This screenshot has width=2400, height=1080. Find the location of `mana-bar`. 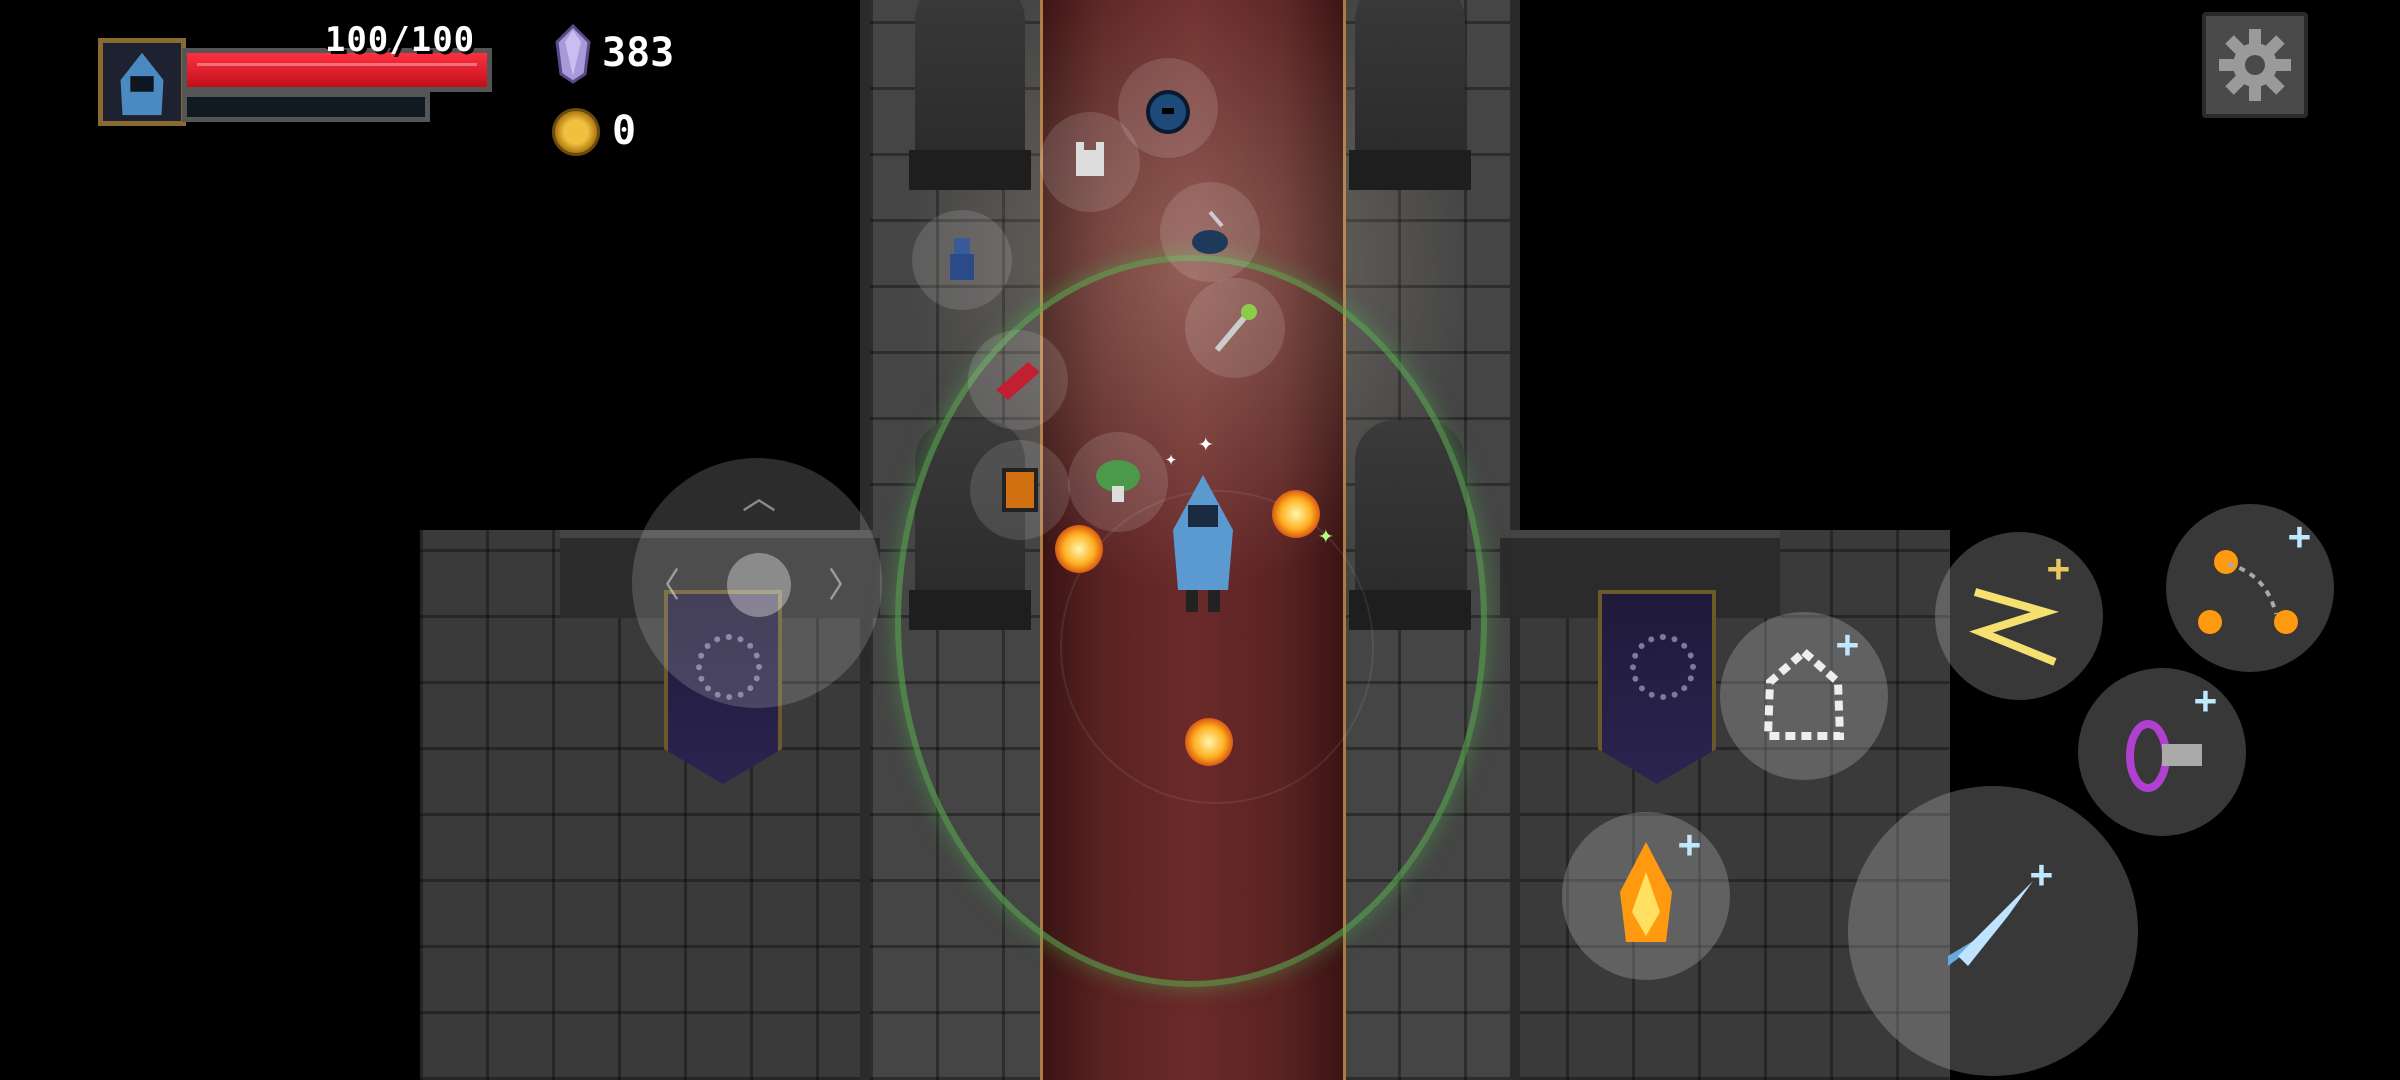

mana-bar is located at coordinates (306, 107).